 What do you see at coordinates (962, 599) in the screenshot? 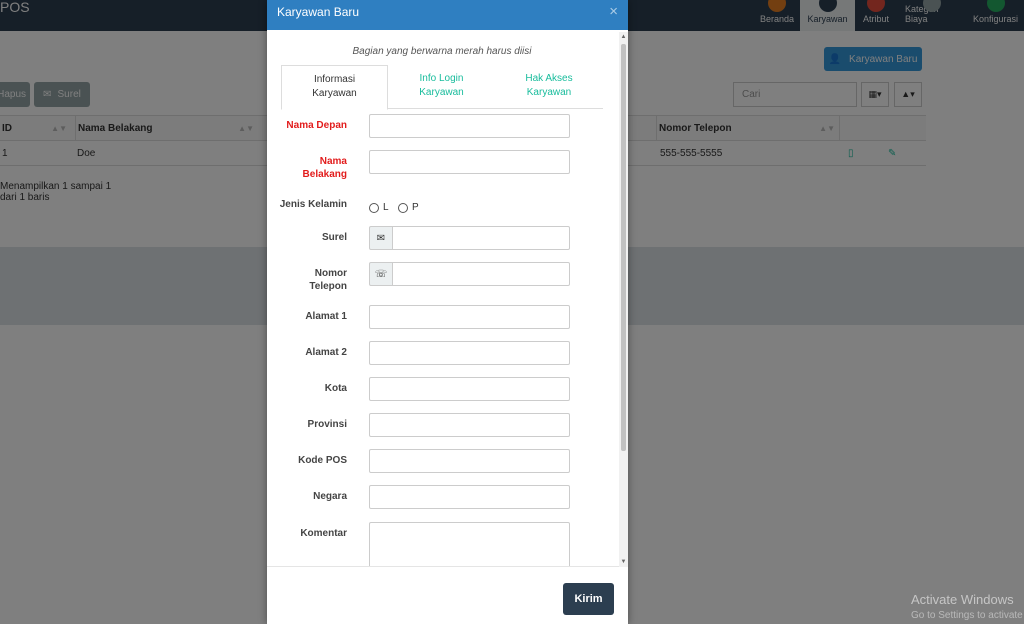
I see `windows-activation-title: Activate Windows` at bounding box center [962, 599].